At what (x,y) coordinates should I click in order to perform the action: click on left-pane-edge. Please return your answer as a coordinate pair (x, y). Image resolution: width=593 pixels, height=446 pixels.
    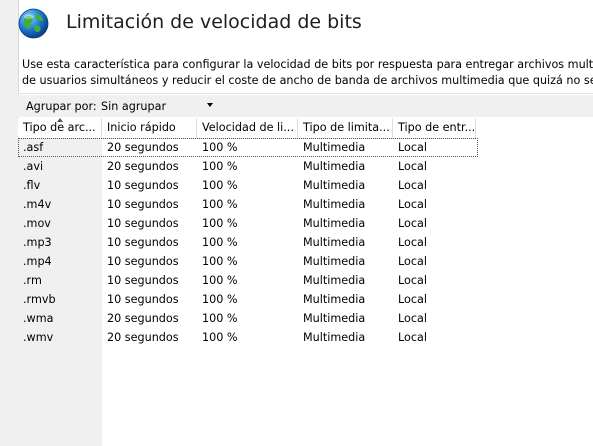
    Looking at the image, I should click on (9, 223).